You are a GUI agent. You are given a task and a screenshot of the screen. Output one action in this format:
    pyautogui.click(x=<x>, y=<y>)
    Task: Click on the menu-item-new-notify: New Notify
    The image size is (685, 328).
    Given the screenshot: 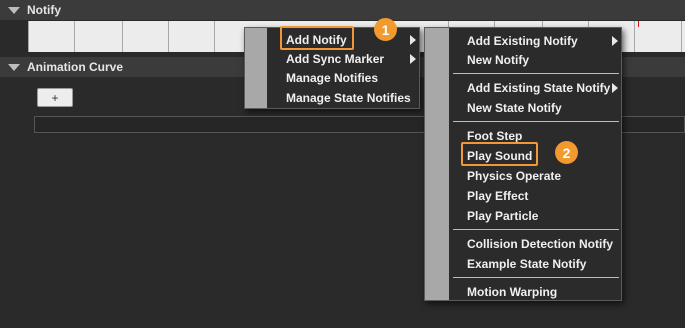 What is the action you would take?
    pyautogui.click(x=523, y=60)
    